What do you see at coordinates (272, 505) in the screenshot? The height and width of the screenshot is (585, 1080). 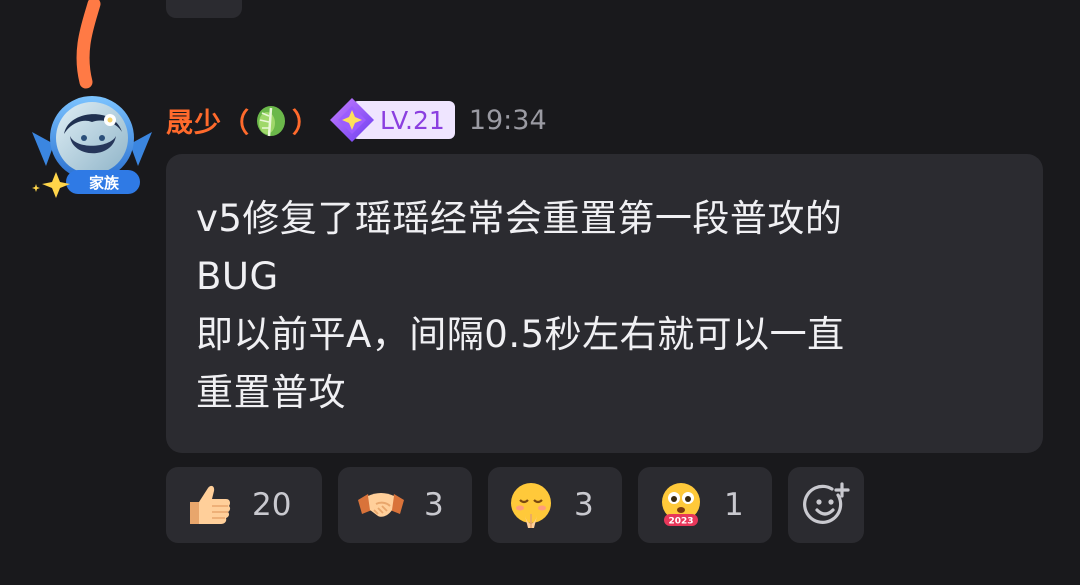 I see `reaction-count: 20` at bounding box center [272, 505].